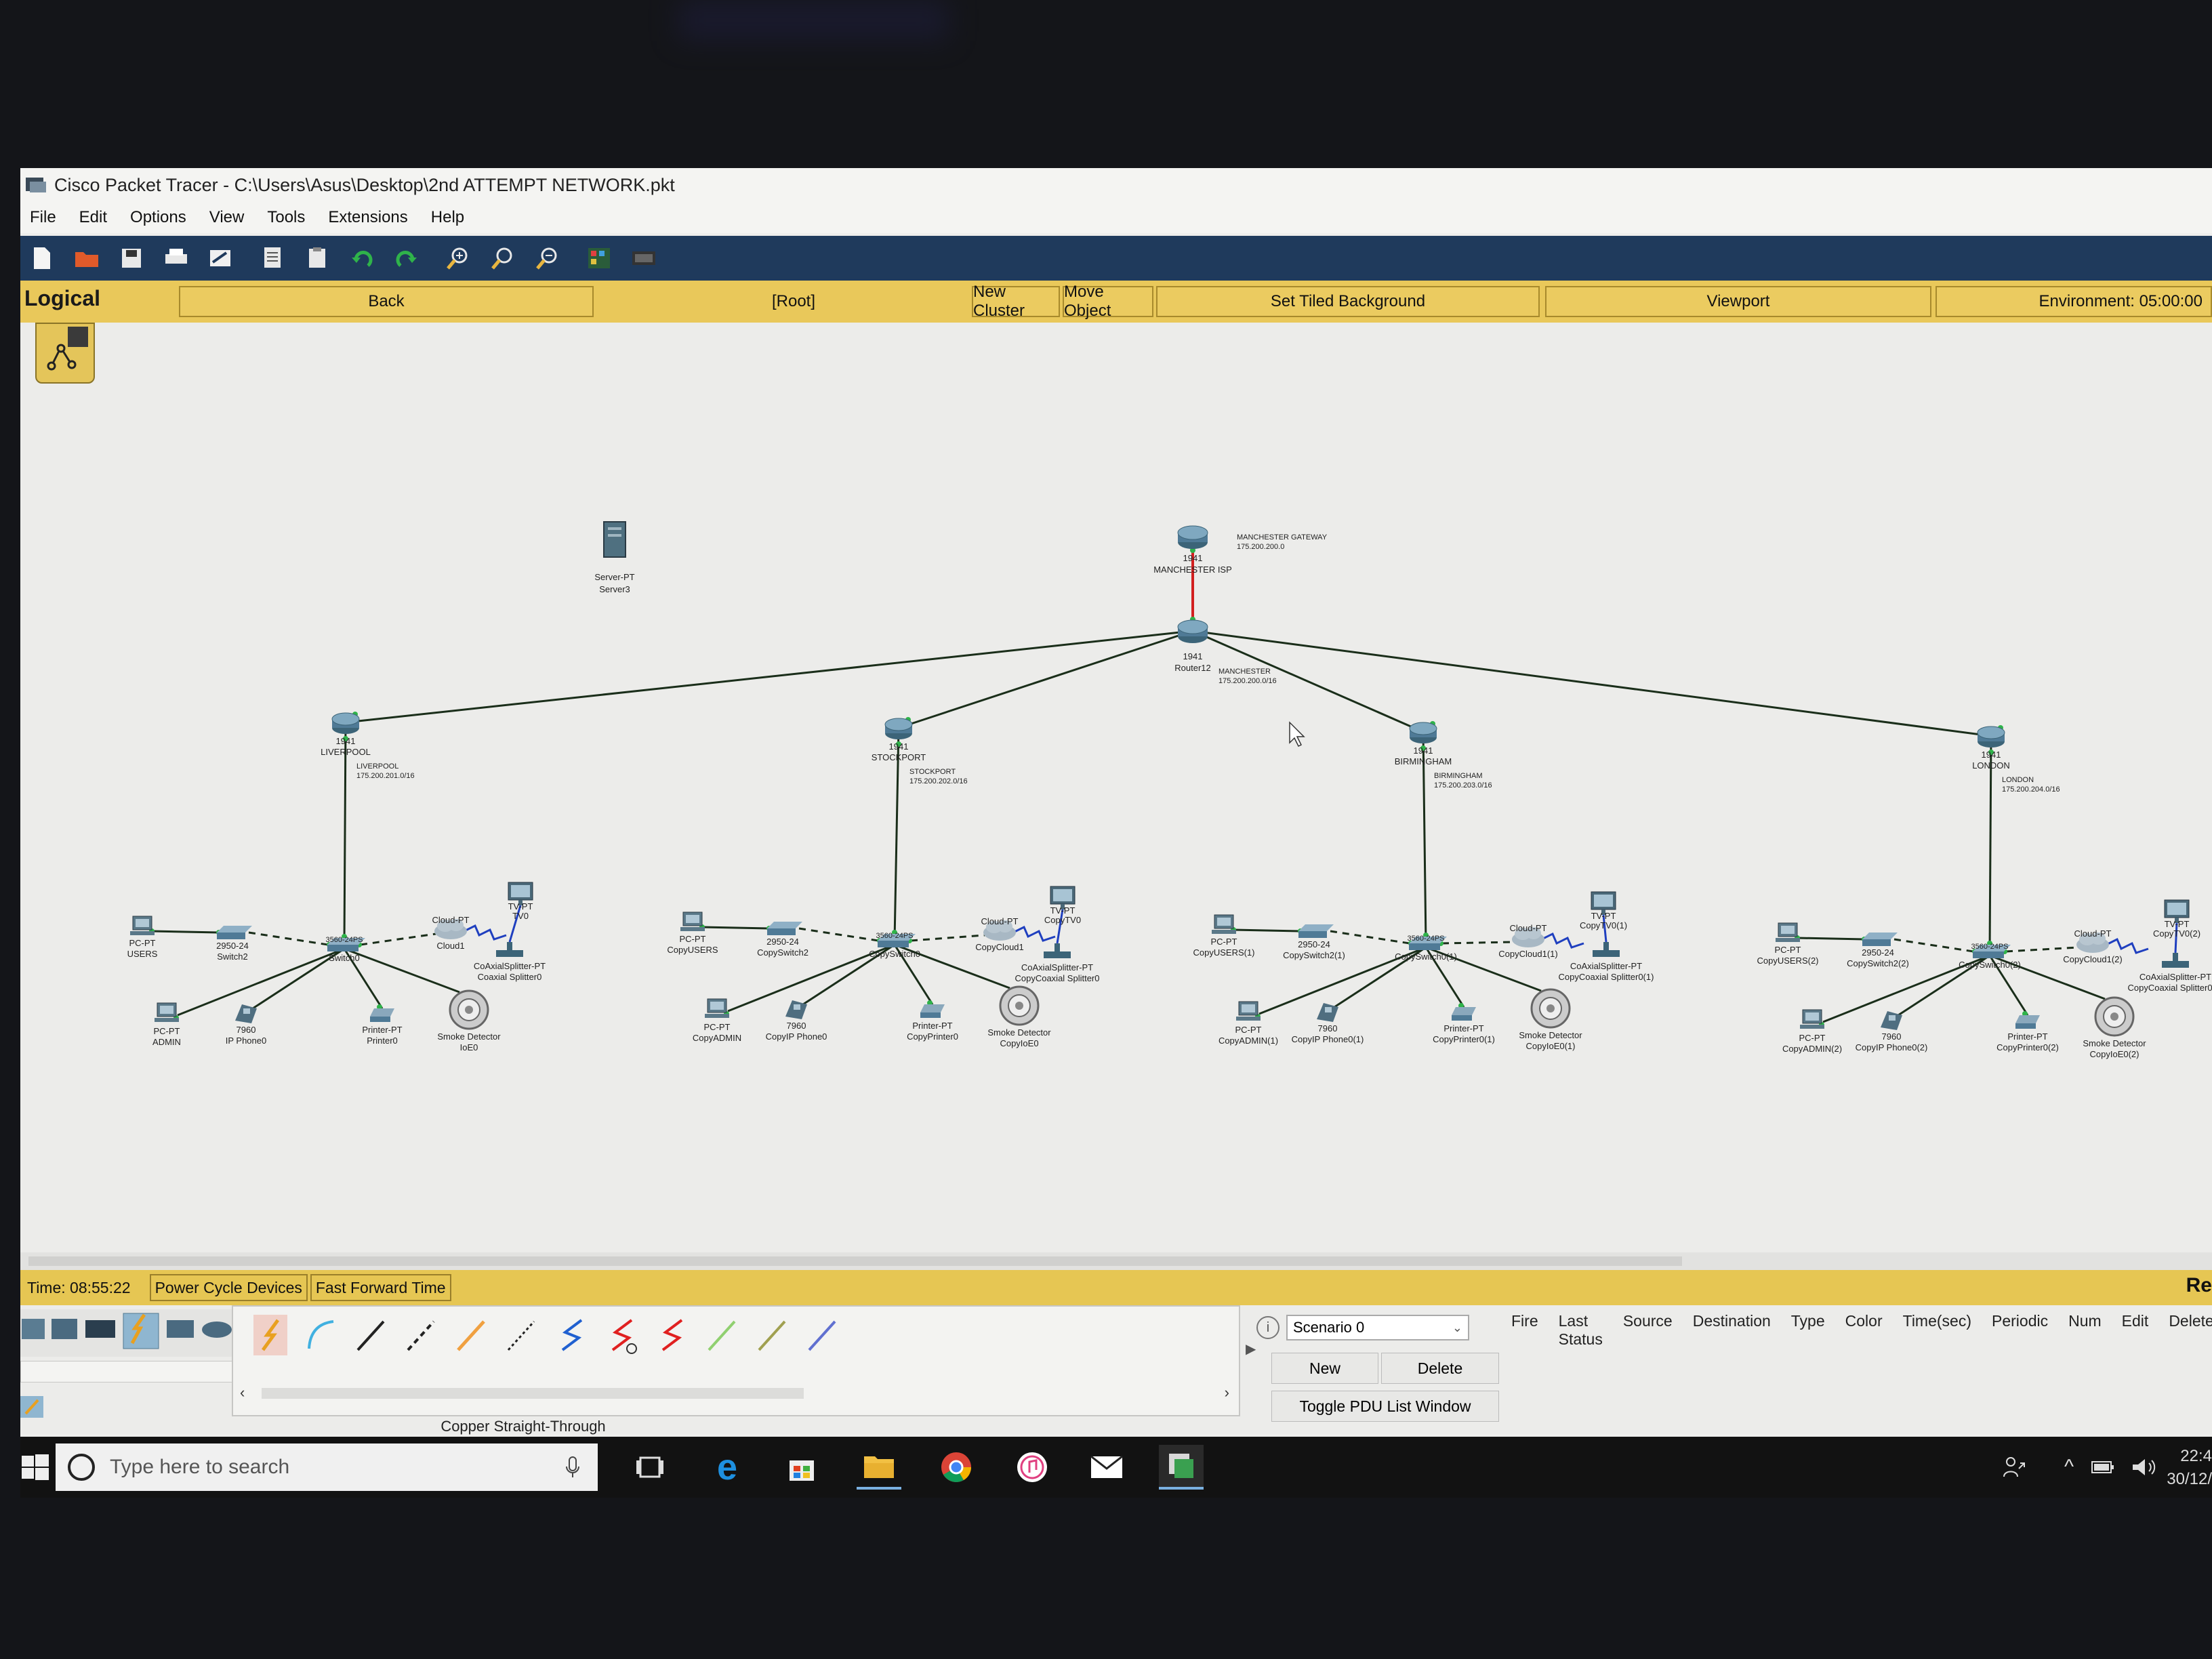 Image resolution: width=2212 pixels, height=1659 pixels. What do you see at coordinates (2103, 1468) in the screenshot?
I see `battery-icon` at bounding box center [2103, 1468].